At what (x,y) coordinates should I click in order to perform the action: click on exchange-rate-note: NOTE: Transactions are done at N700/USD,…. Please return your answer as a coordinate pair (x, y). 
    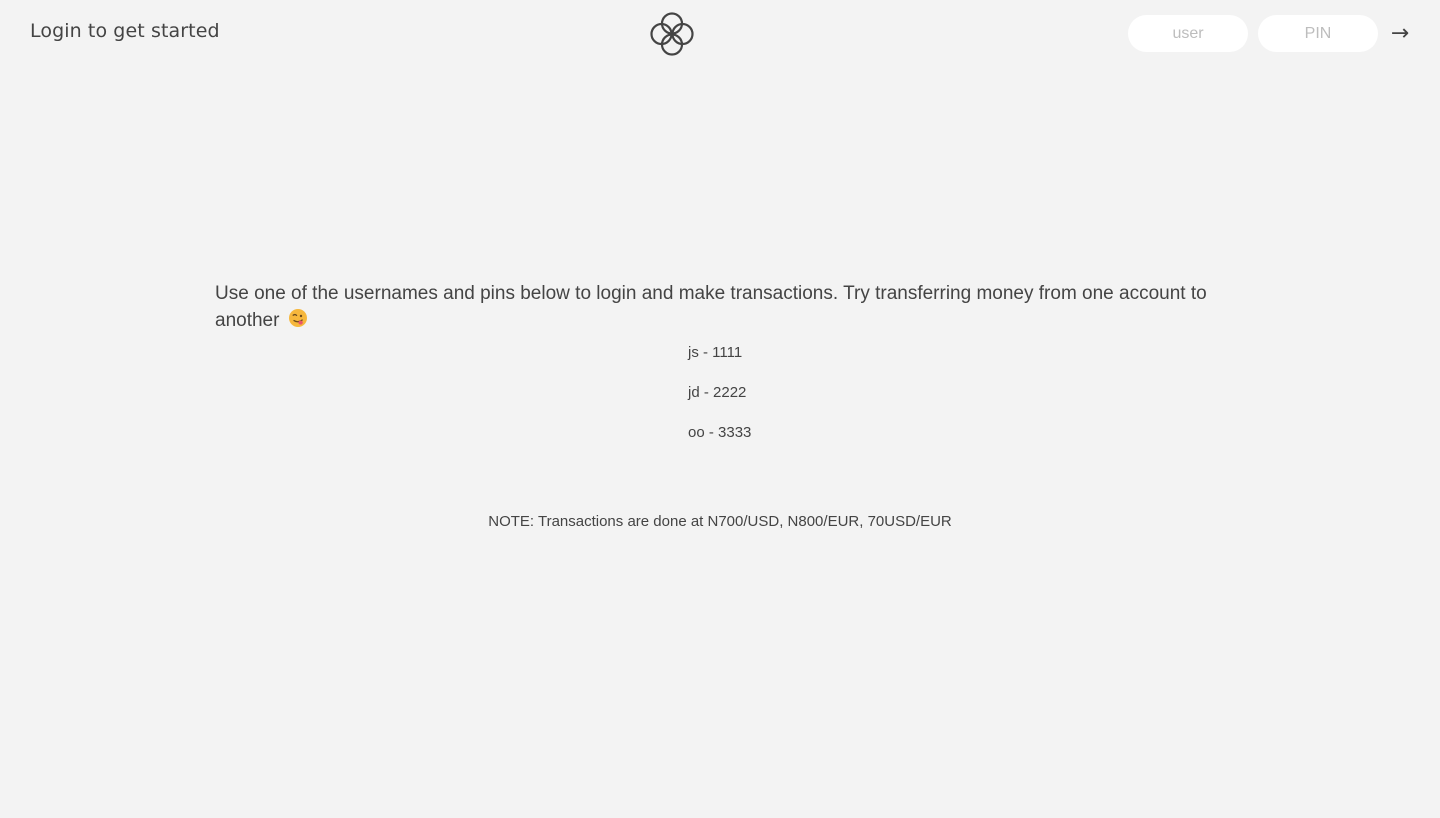
    Looking at the image, I should click on (720, 521).